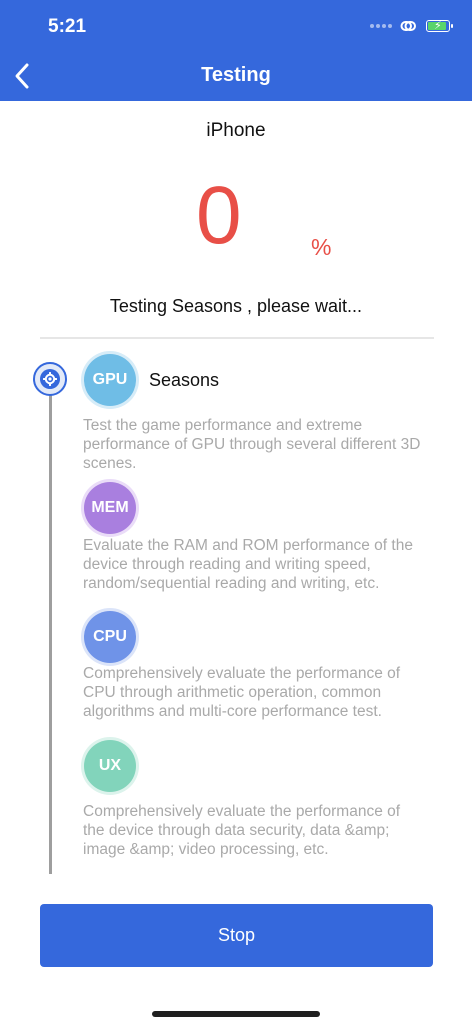  I want to click on gear-icon, so click(50, 379).